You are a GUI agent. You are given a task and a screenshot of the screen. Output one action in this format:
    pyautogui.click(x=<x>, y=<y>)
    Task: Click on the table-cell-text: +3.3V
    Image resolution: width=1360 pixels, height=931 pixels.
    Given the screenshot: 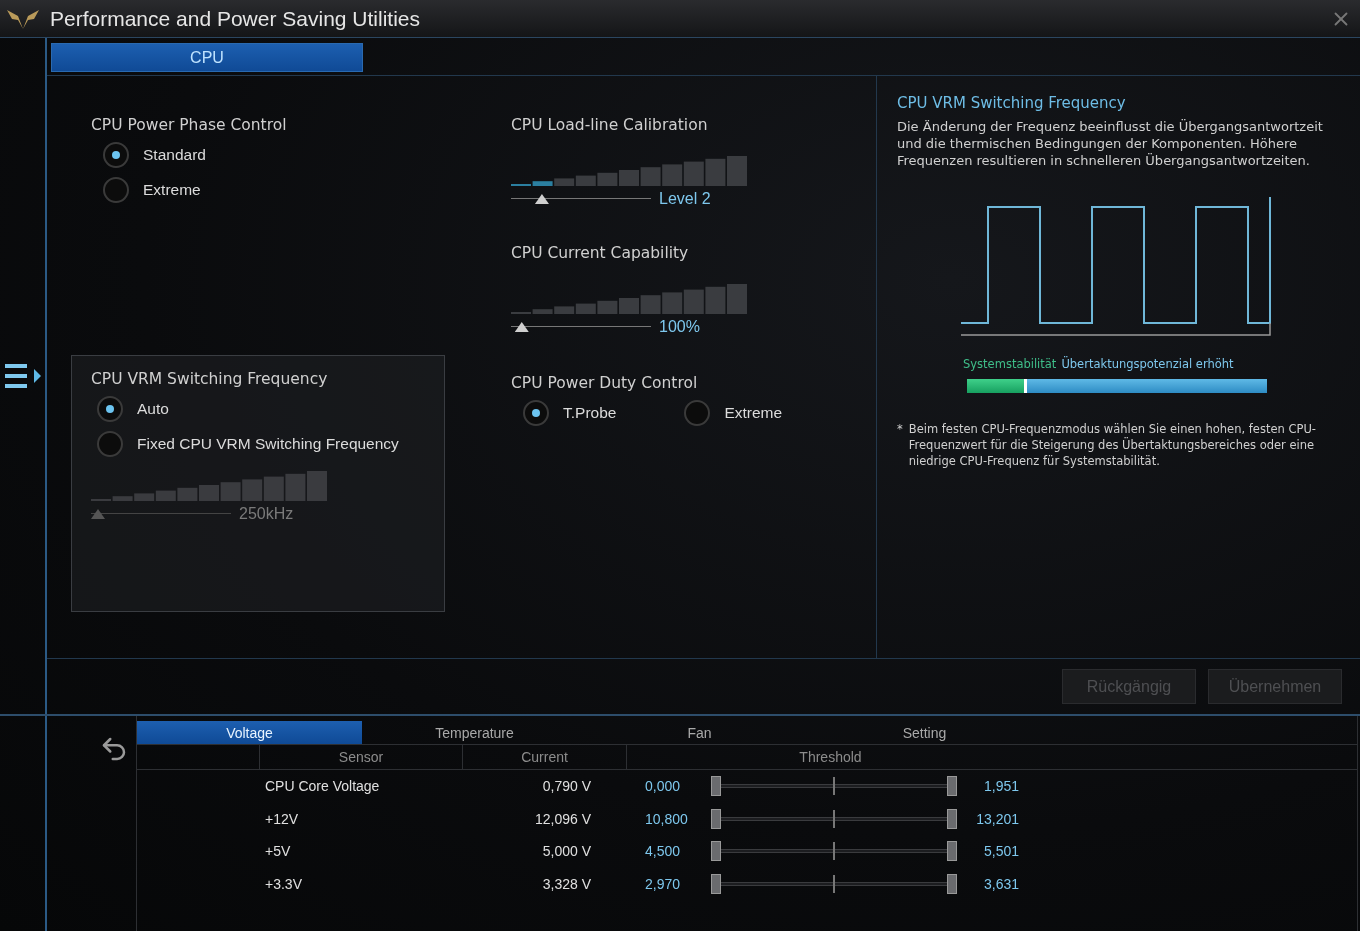 What is the action you would take?
    pyautogui.click(x=283, y=883)
    